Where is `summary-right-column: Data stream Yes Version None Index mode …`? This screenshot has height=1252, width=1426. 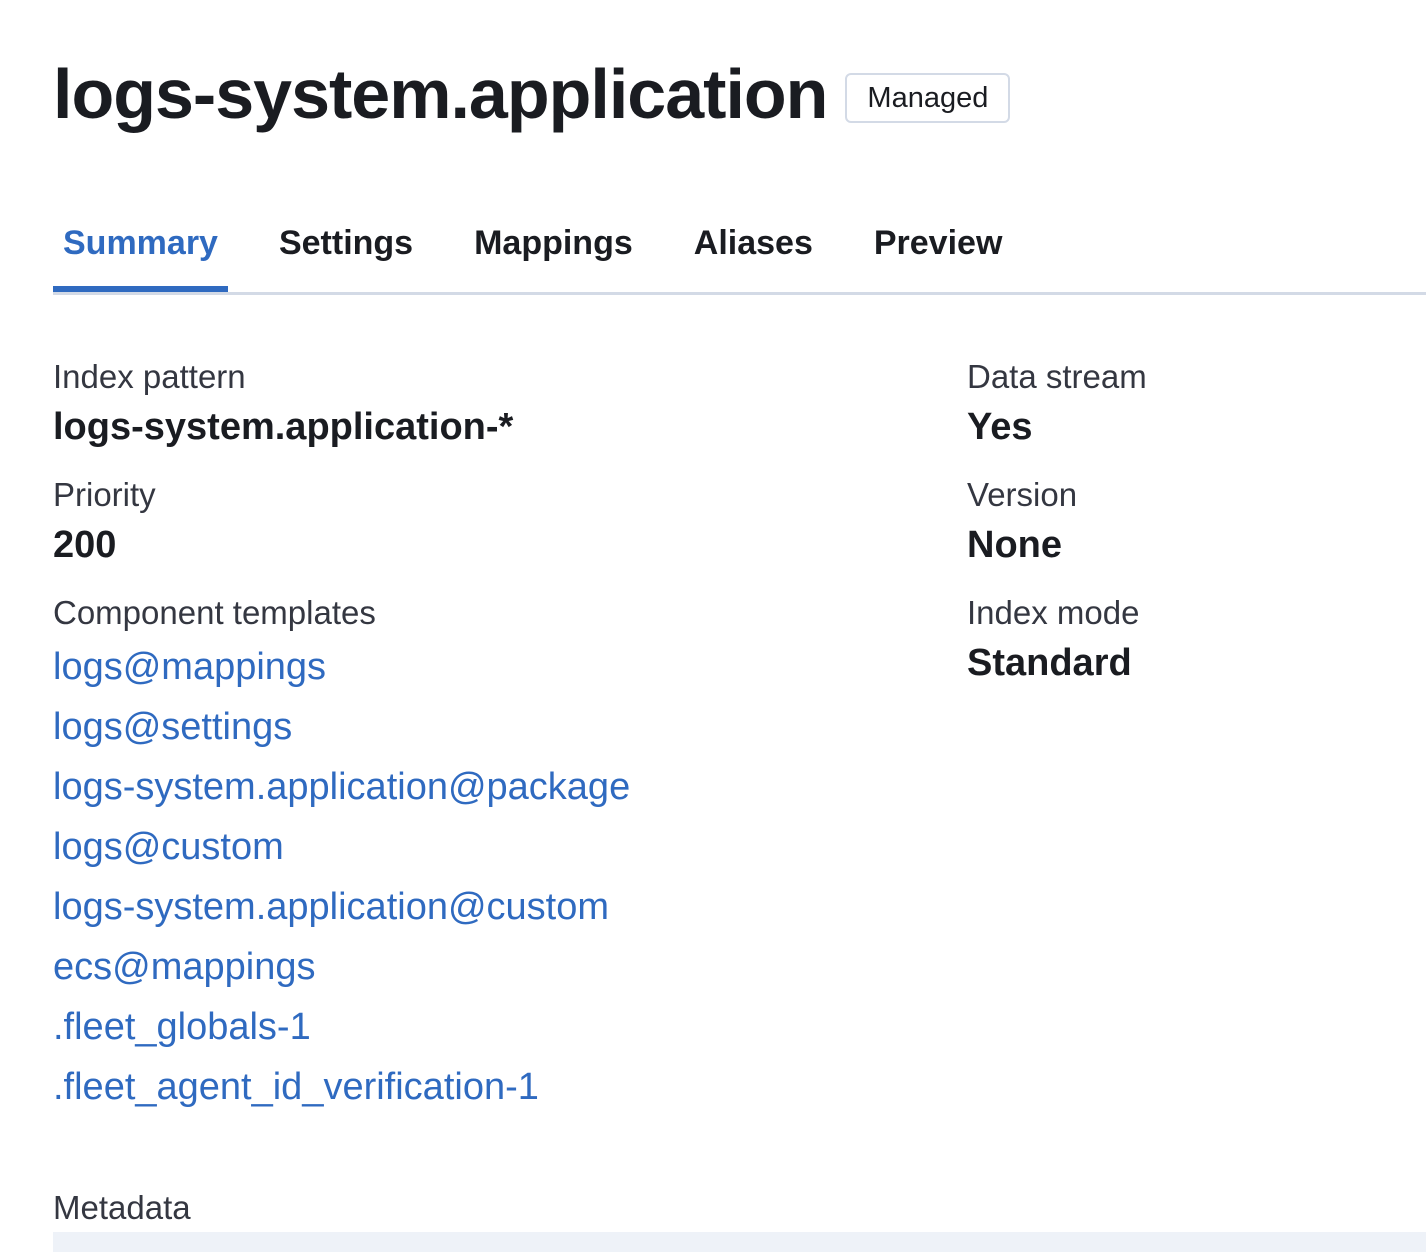
summary-right-column: Data stream Yes Version None Index mode … is located at coordinates (1057, 532).